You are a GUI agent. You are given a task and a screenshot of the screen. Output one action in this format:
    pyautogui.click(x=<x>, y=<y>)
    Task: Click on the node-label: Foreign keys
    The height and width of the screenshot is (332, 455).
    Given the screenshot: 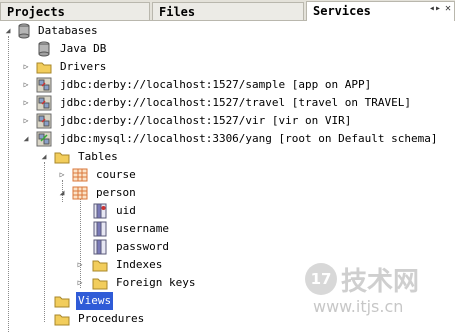 What is the action you would take?
    pyautogui.click(x=156, y=282)
    